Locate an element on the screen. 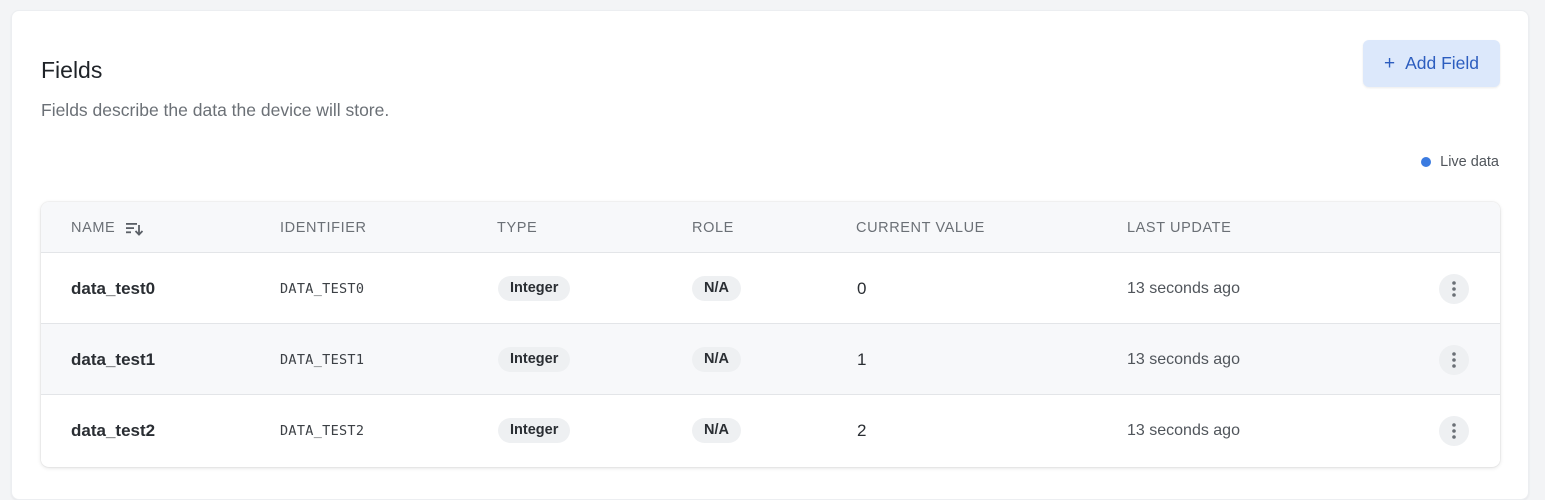 This screenshot has height=500, width=1545. live-data-indicator: Live data is located at coordinates (1460, 162).